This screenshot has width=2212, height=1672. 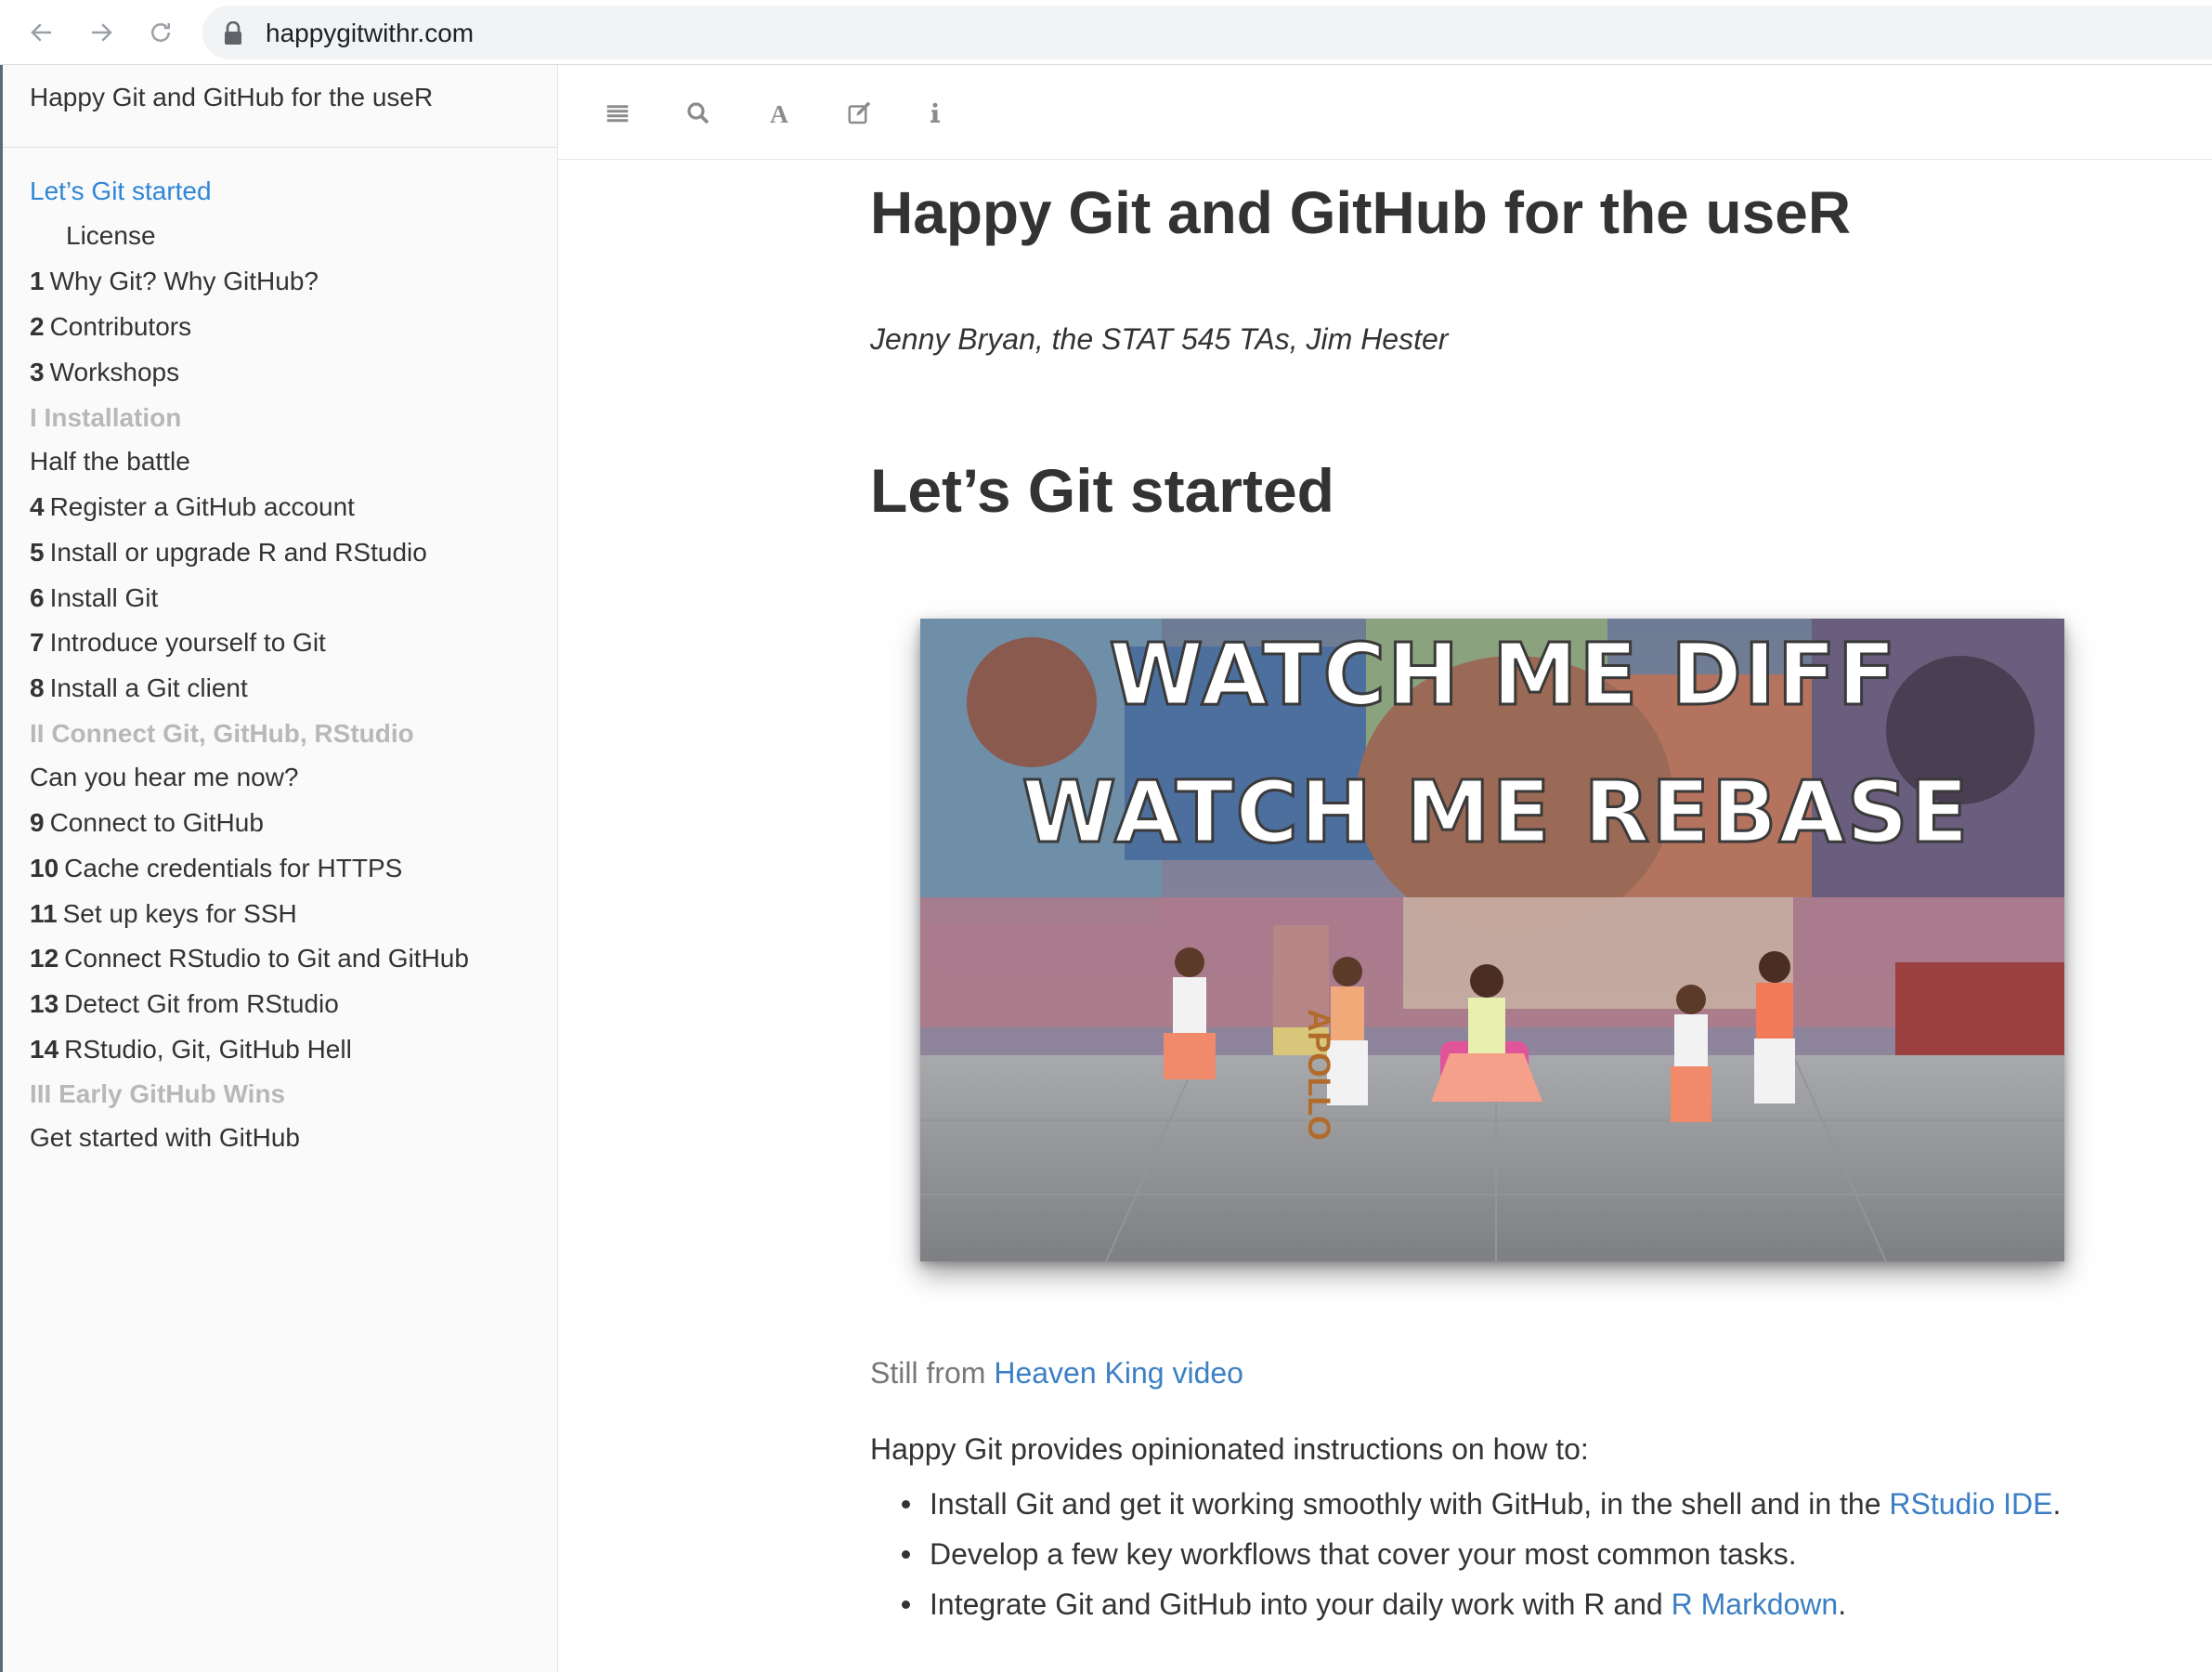 I want to click on sidebar-item: 13 Detect Git from RStudio, so click(x=184, y=1004).